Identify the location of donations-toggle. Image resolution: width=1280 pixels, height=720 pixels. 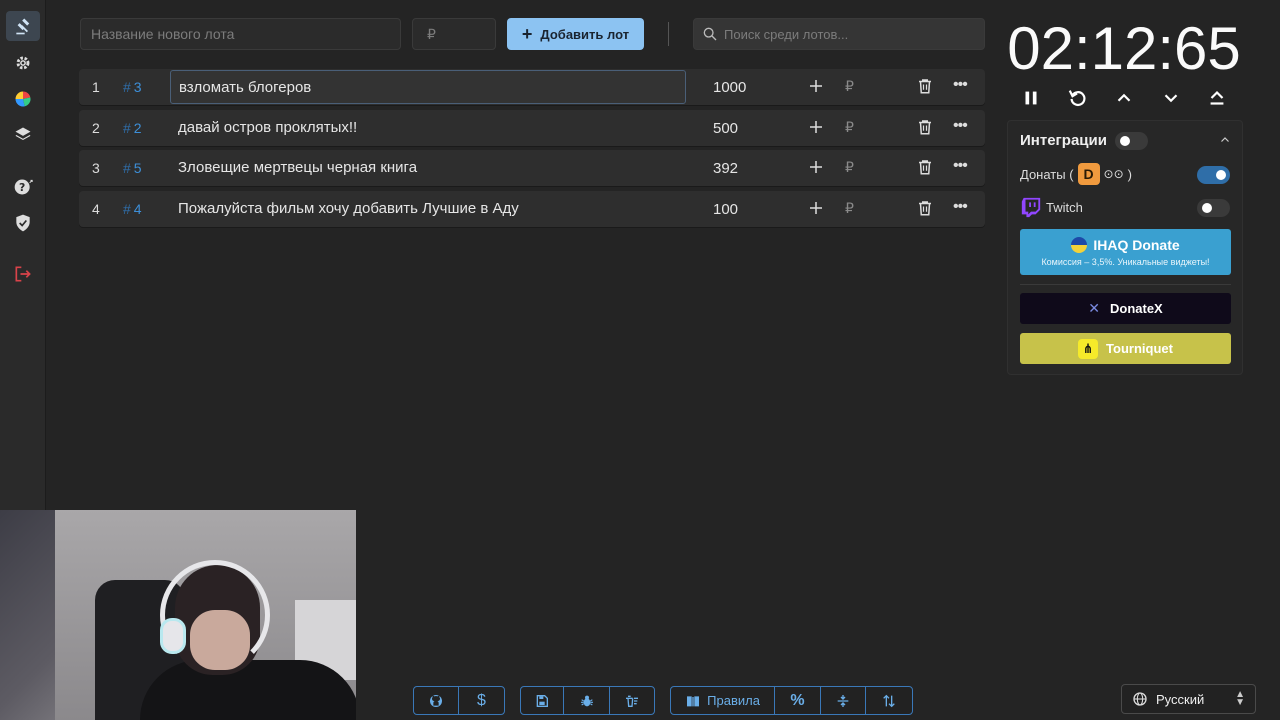
(1213, 175).